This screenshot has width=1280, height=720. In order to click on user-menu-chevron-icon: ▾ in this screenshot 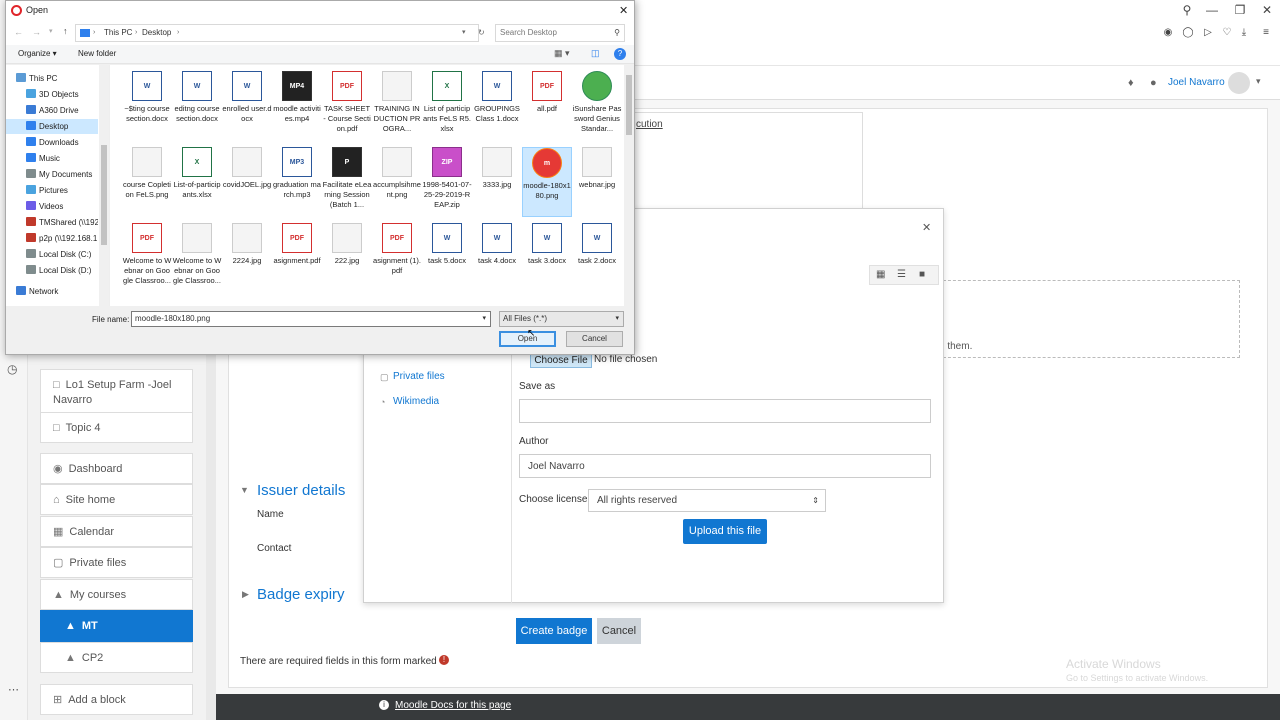, I will do `click(1258, 81)`.